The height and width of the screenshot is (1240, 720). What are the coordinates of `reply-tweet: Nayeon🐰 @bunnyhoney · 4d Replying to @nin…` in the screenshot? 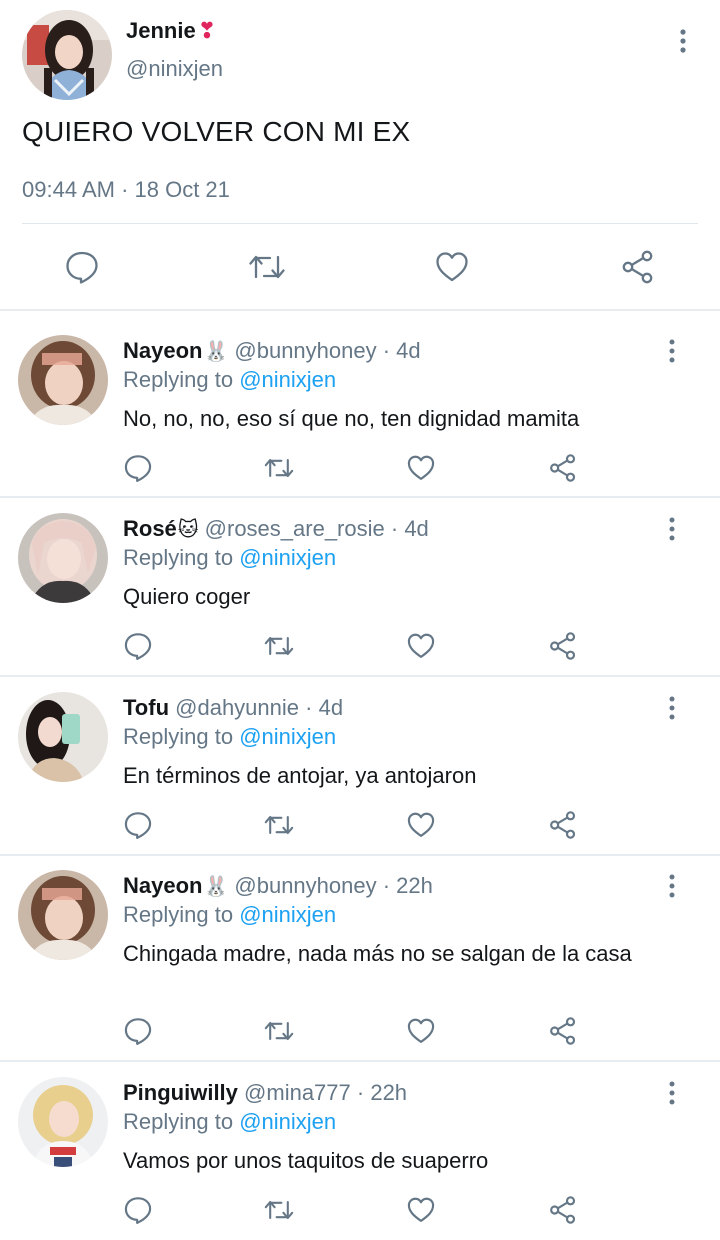 It's located at (360, 415).